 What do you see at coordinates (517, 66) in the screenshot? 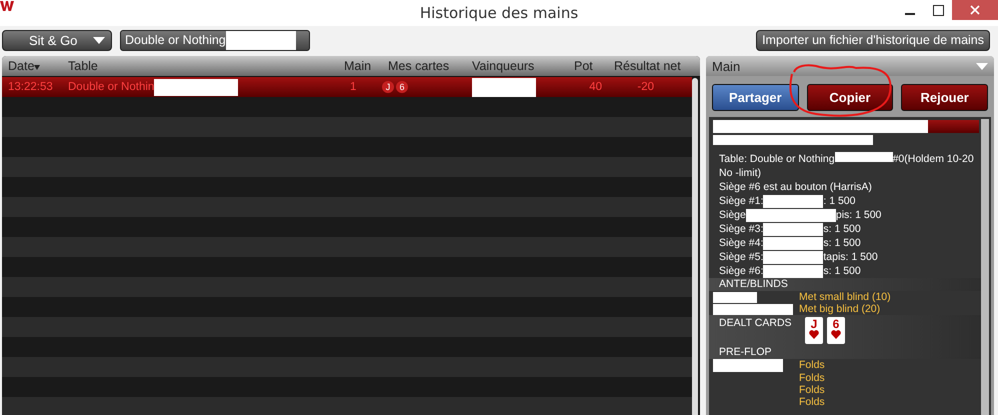
I see `column-header: Vainqueurs` at bounding box center [517, 66].